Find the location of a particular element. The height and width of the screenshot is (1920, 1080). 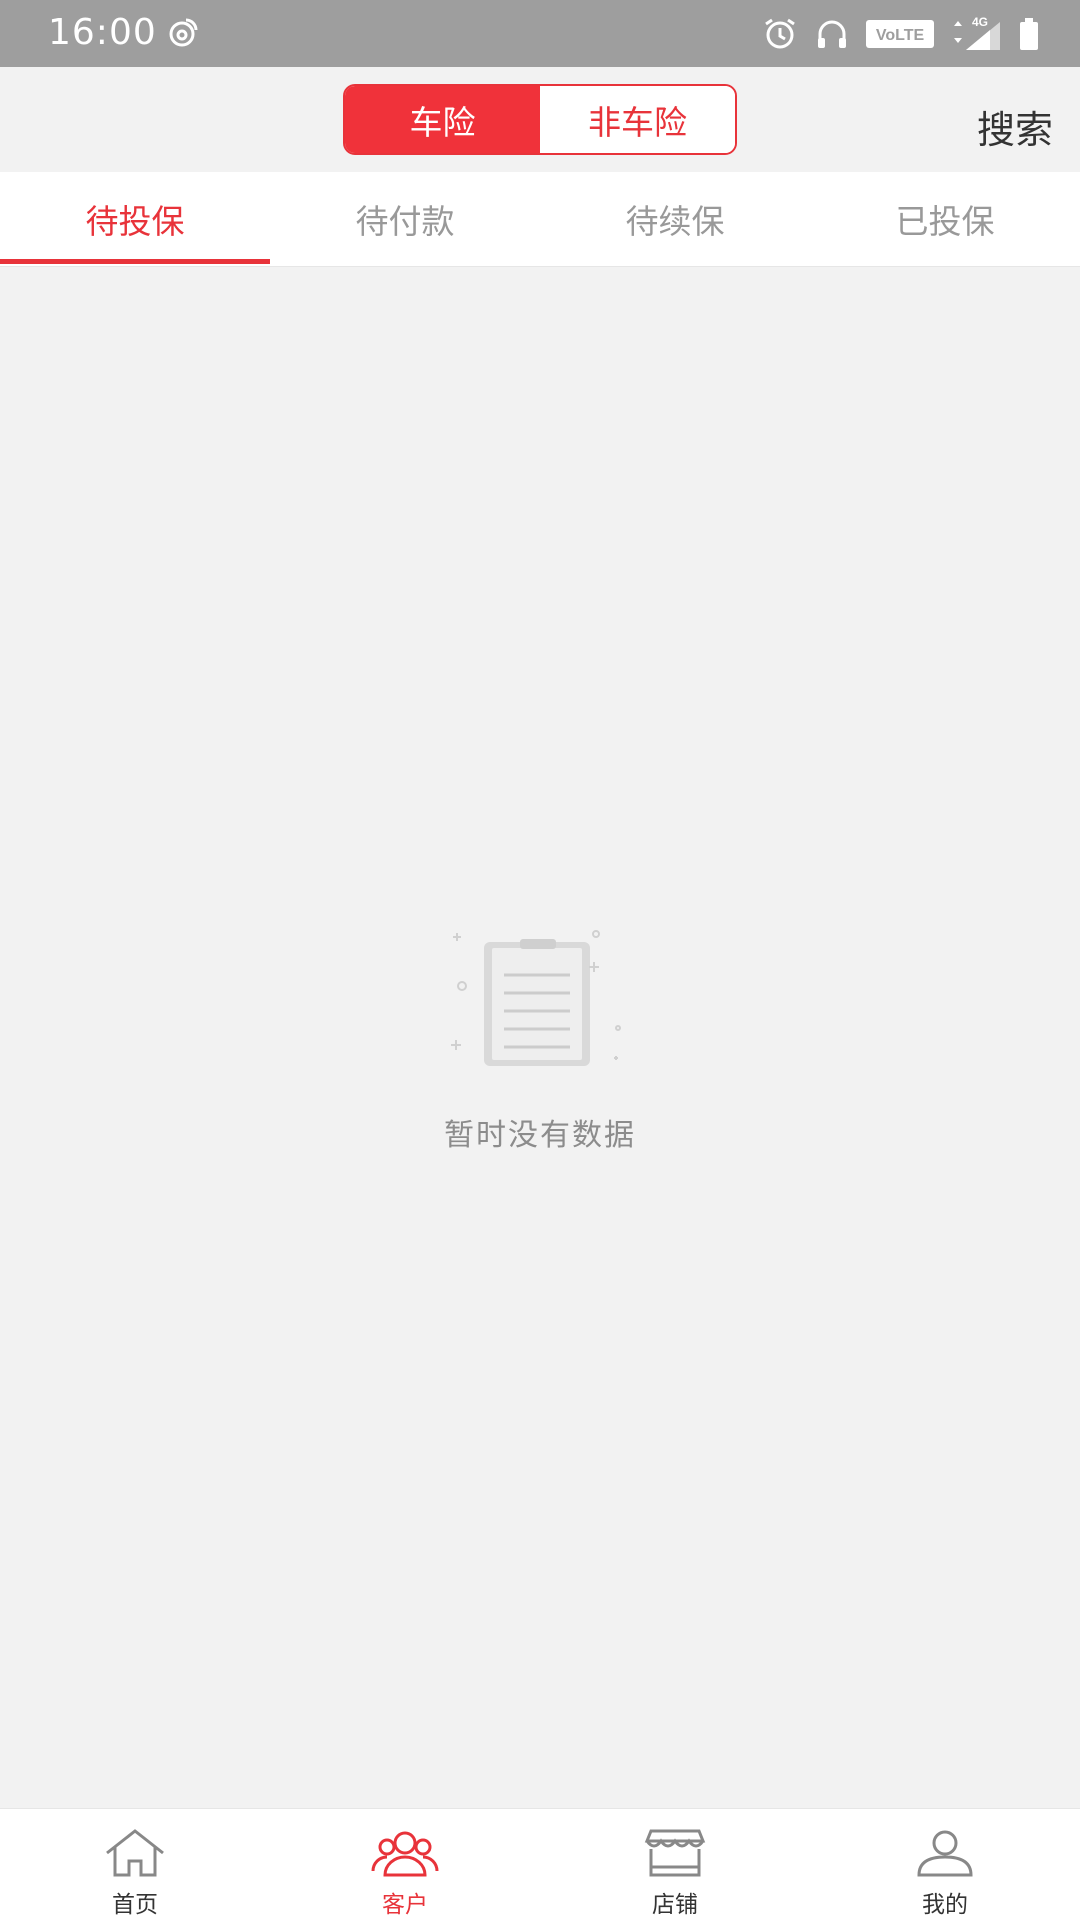

status-tabs: 待投保 待付款 待续保 已投保 is located at coordinates (540, 219).